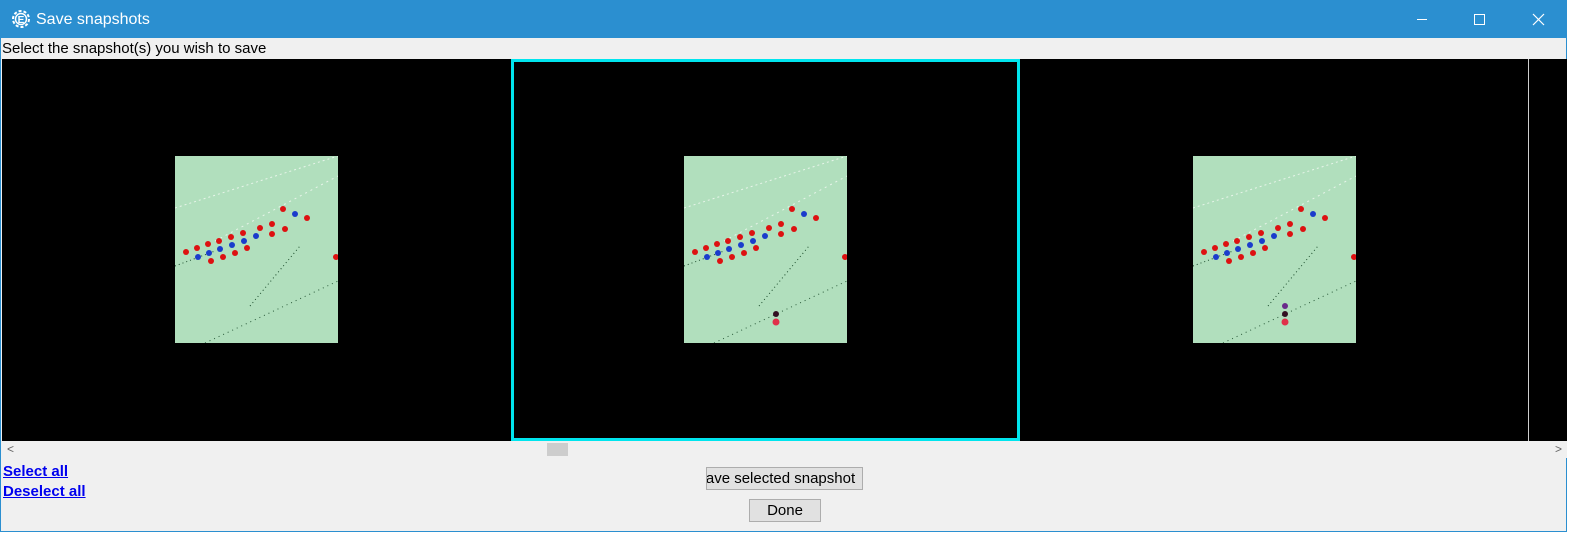  Describe the element at coordinates (784, 449) in the screenshot. I see `horizontal-scrollbar: < >` at that location.